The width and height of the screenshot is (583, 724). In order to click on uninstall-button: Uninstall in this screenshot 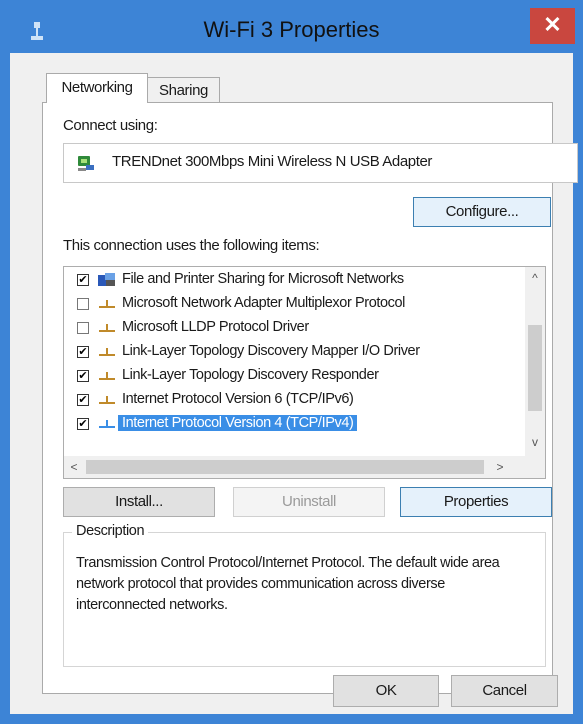, I will do `click(309, 502)`.